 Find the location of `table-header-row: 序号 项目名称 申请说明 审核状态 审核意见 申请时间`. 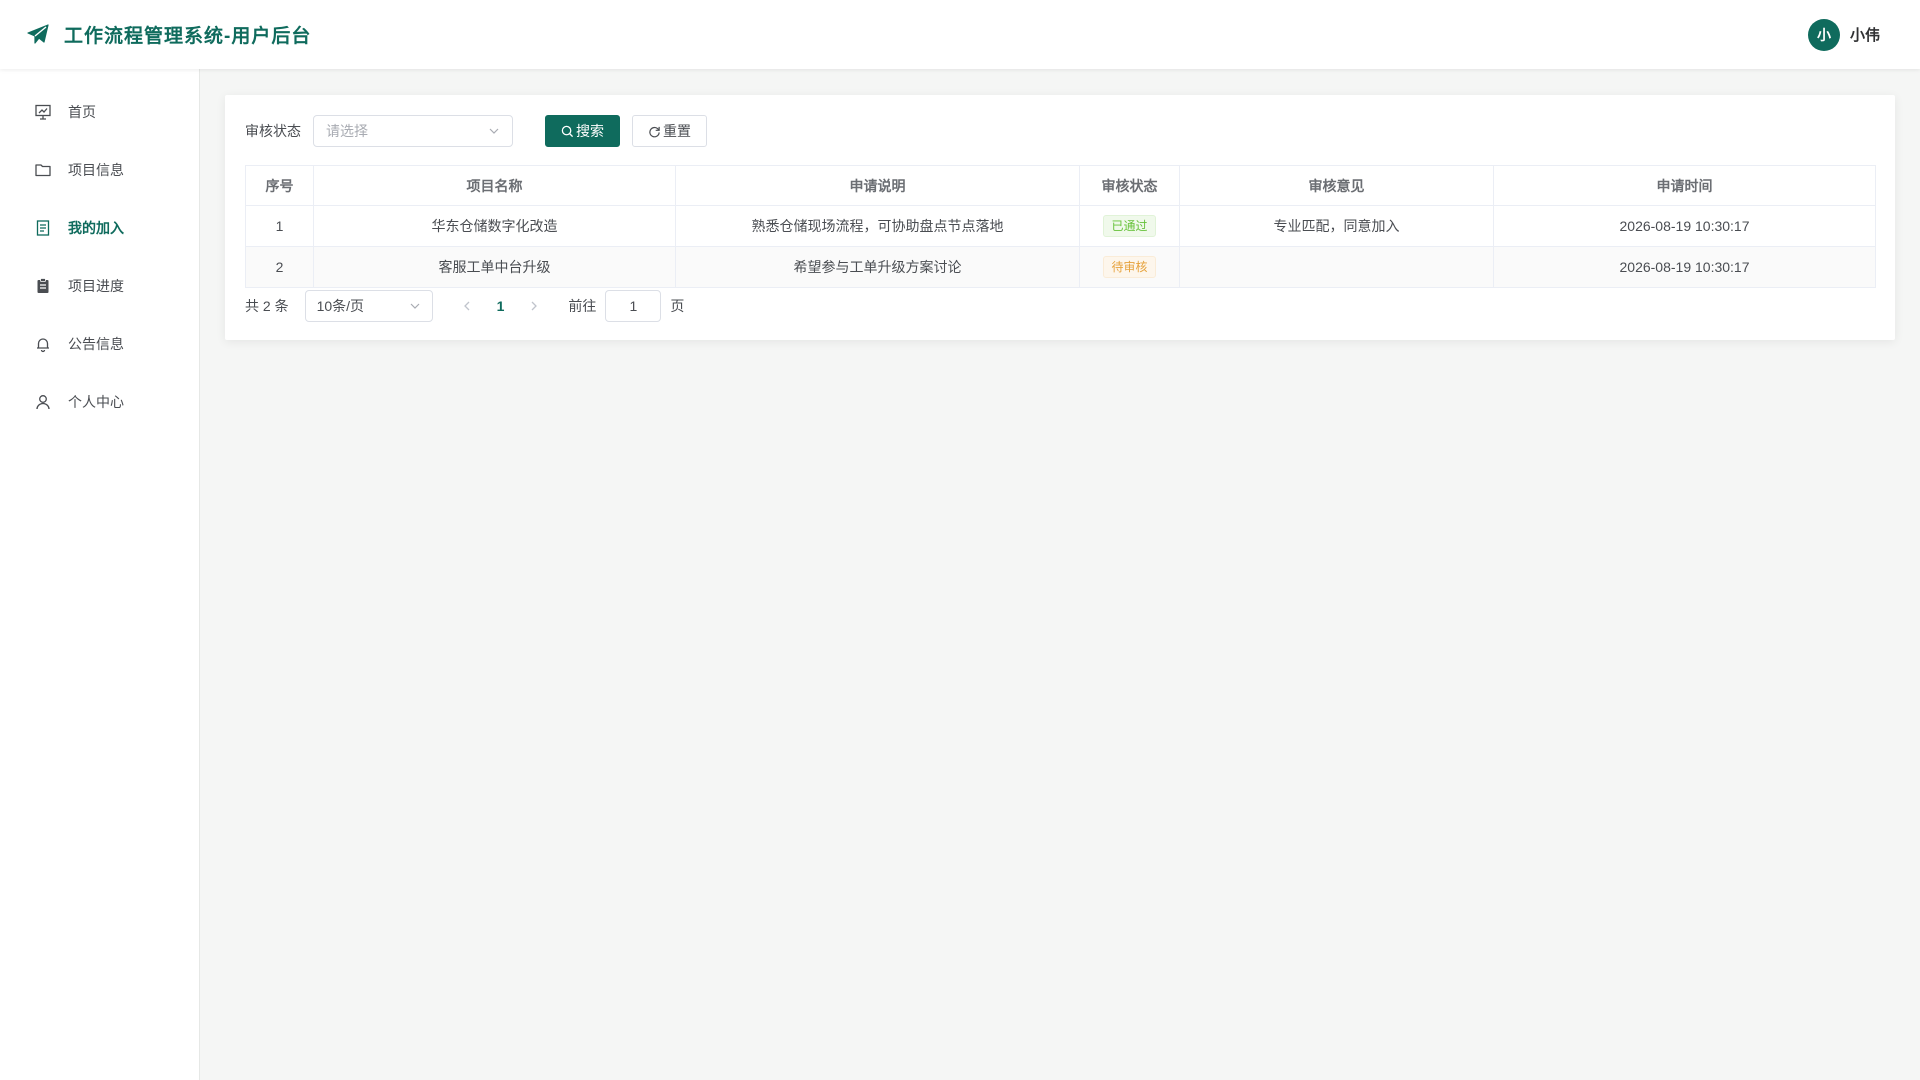

table-header-row: 序号 项目名称 申请说明 审核状态 审核意见 申请时间 is located at coordinates (1060, 185).